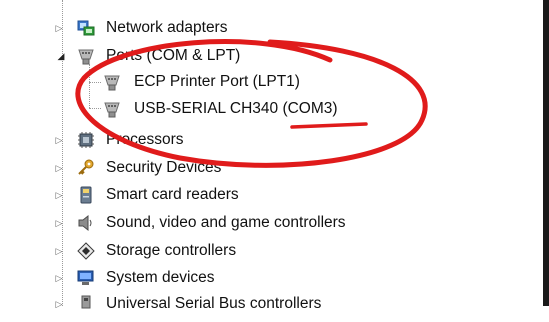 This screenshot has height=322, width=549. Describe the element at coordinates (234, 278) in the screenshot. I see `tree-item-system-devices: System devices` at that location.